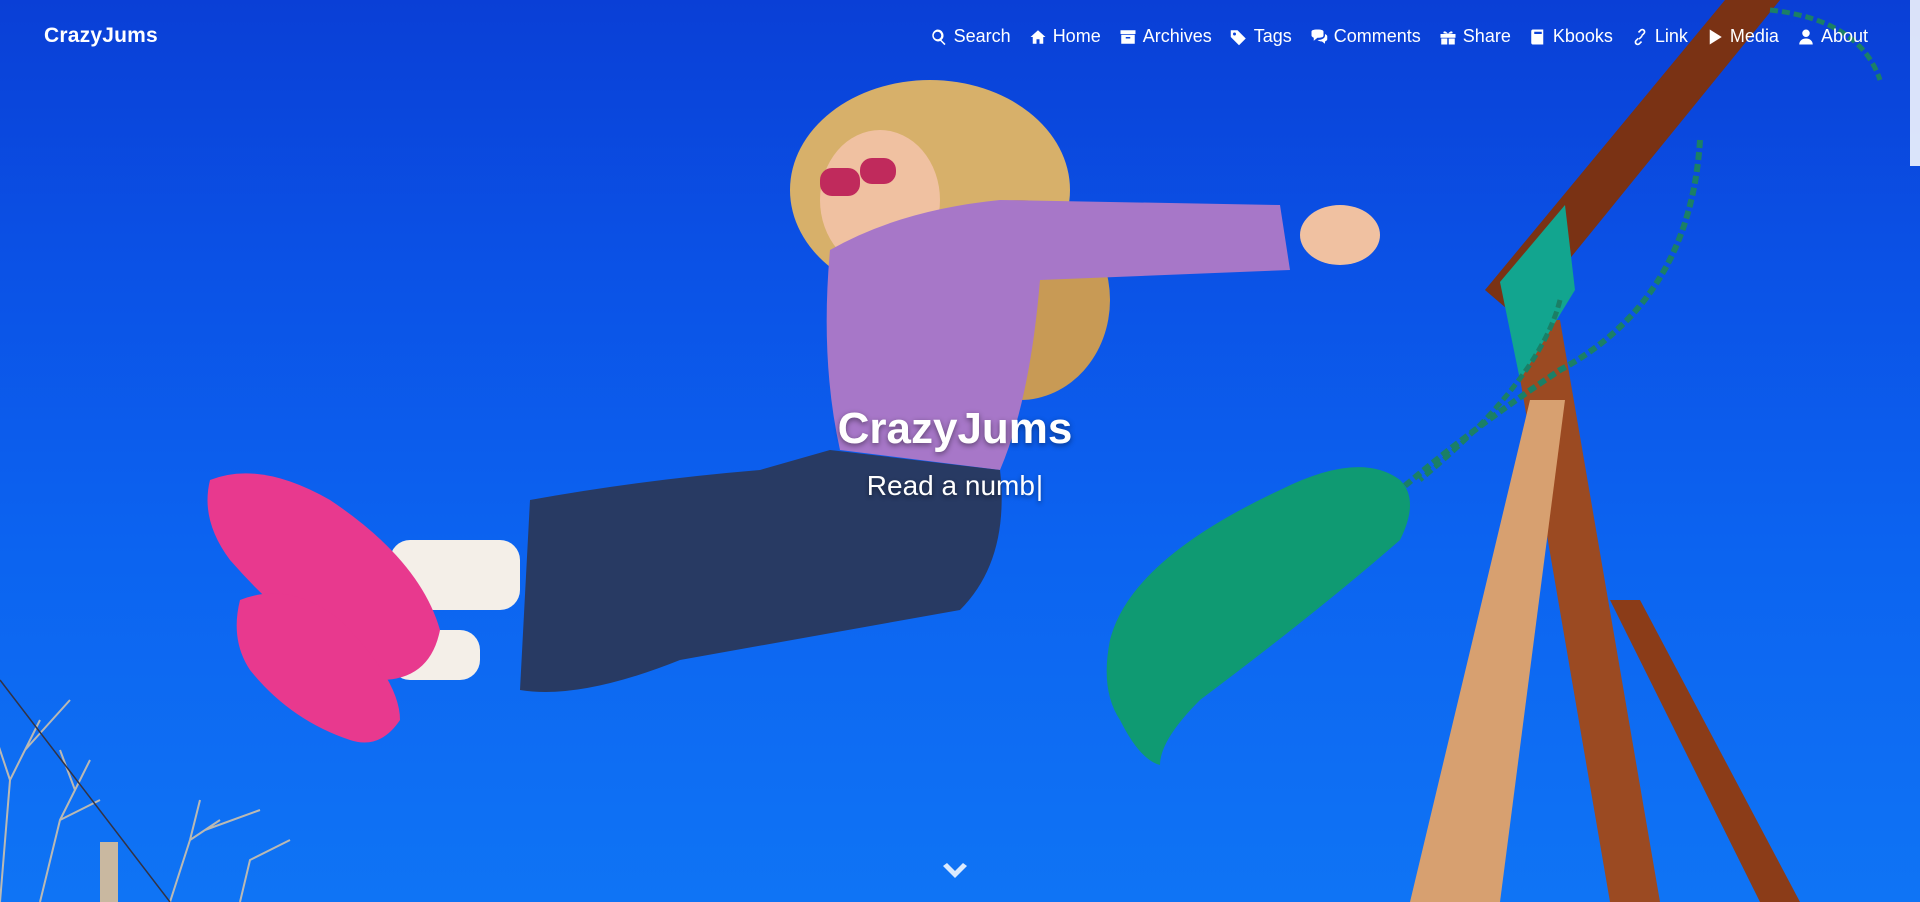 This screenshot has width=1920, height=902. What do you see at coordinates (109, 872) in the screenshot?
I see `pole` at bounding box center [109, 872].